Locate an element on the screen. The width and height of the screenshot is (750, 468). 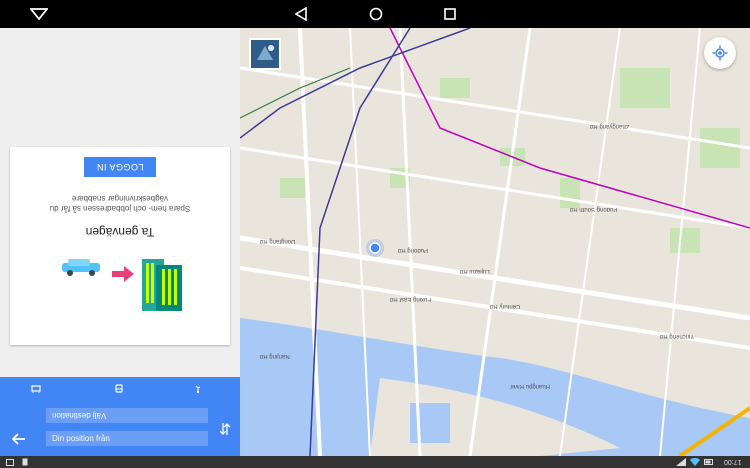
clock: 17:00 is located at coordinates (733, 462).